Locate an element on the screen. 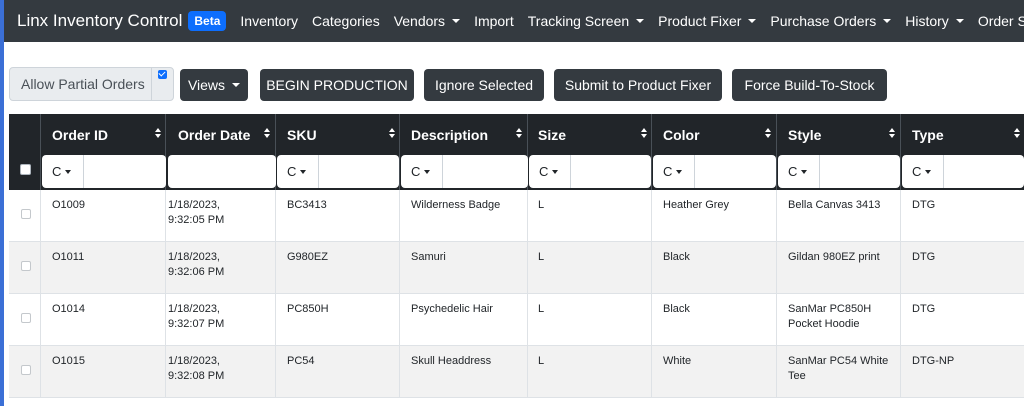 The image size is (1024, 406). nav-tracking-screen: Tracking Screen is located at coordinates (586, 21).